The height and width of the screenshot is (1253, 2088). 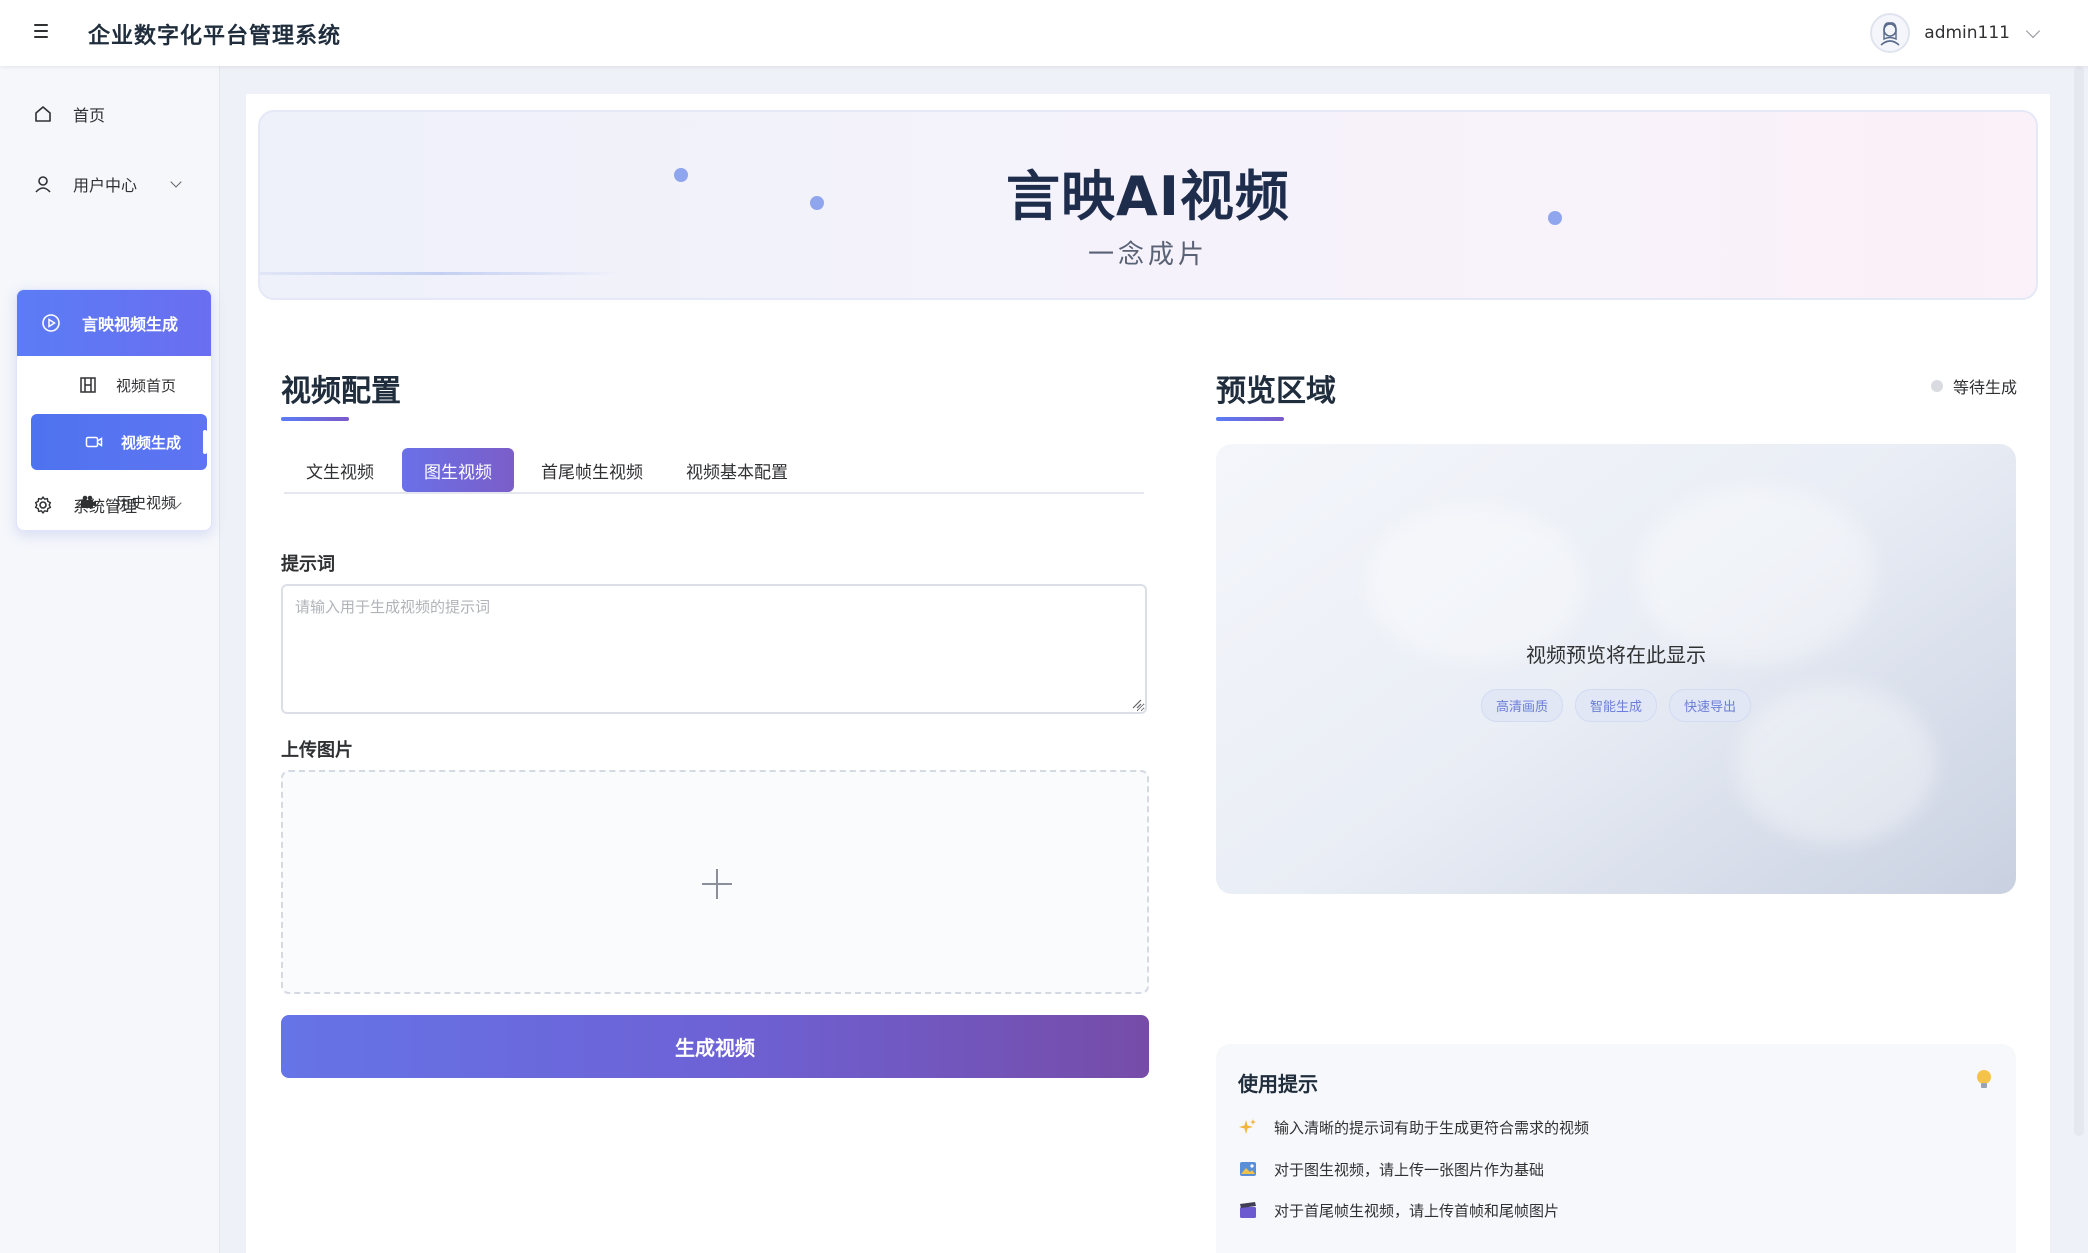 I want to click on submenu-video-generation: 言映视频生成, so click(x=114, y=323).